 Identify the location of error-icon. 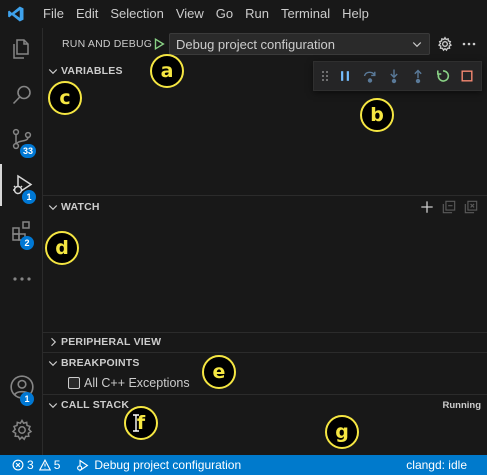
(18, 465).